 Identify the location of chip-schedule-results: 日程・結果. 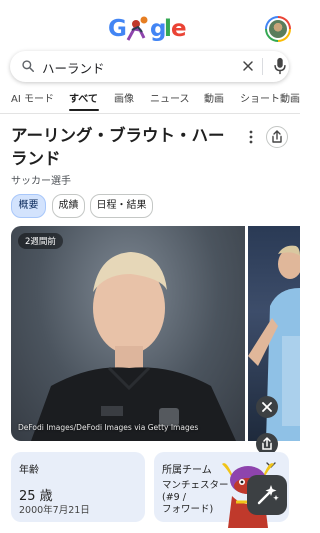
(121, 206).